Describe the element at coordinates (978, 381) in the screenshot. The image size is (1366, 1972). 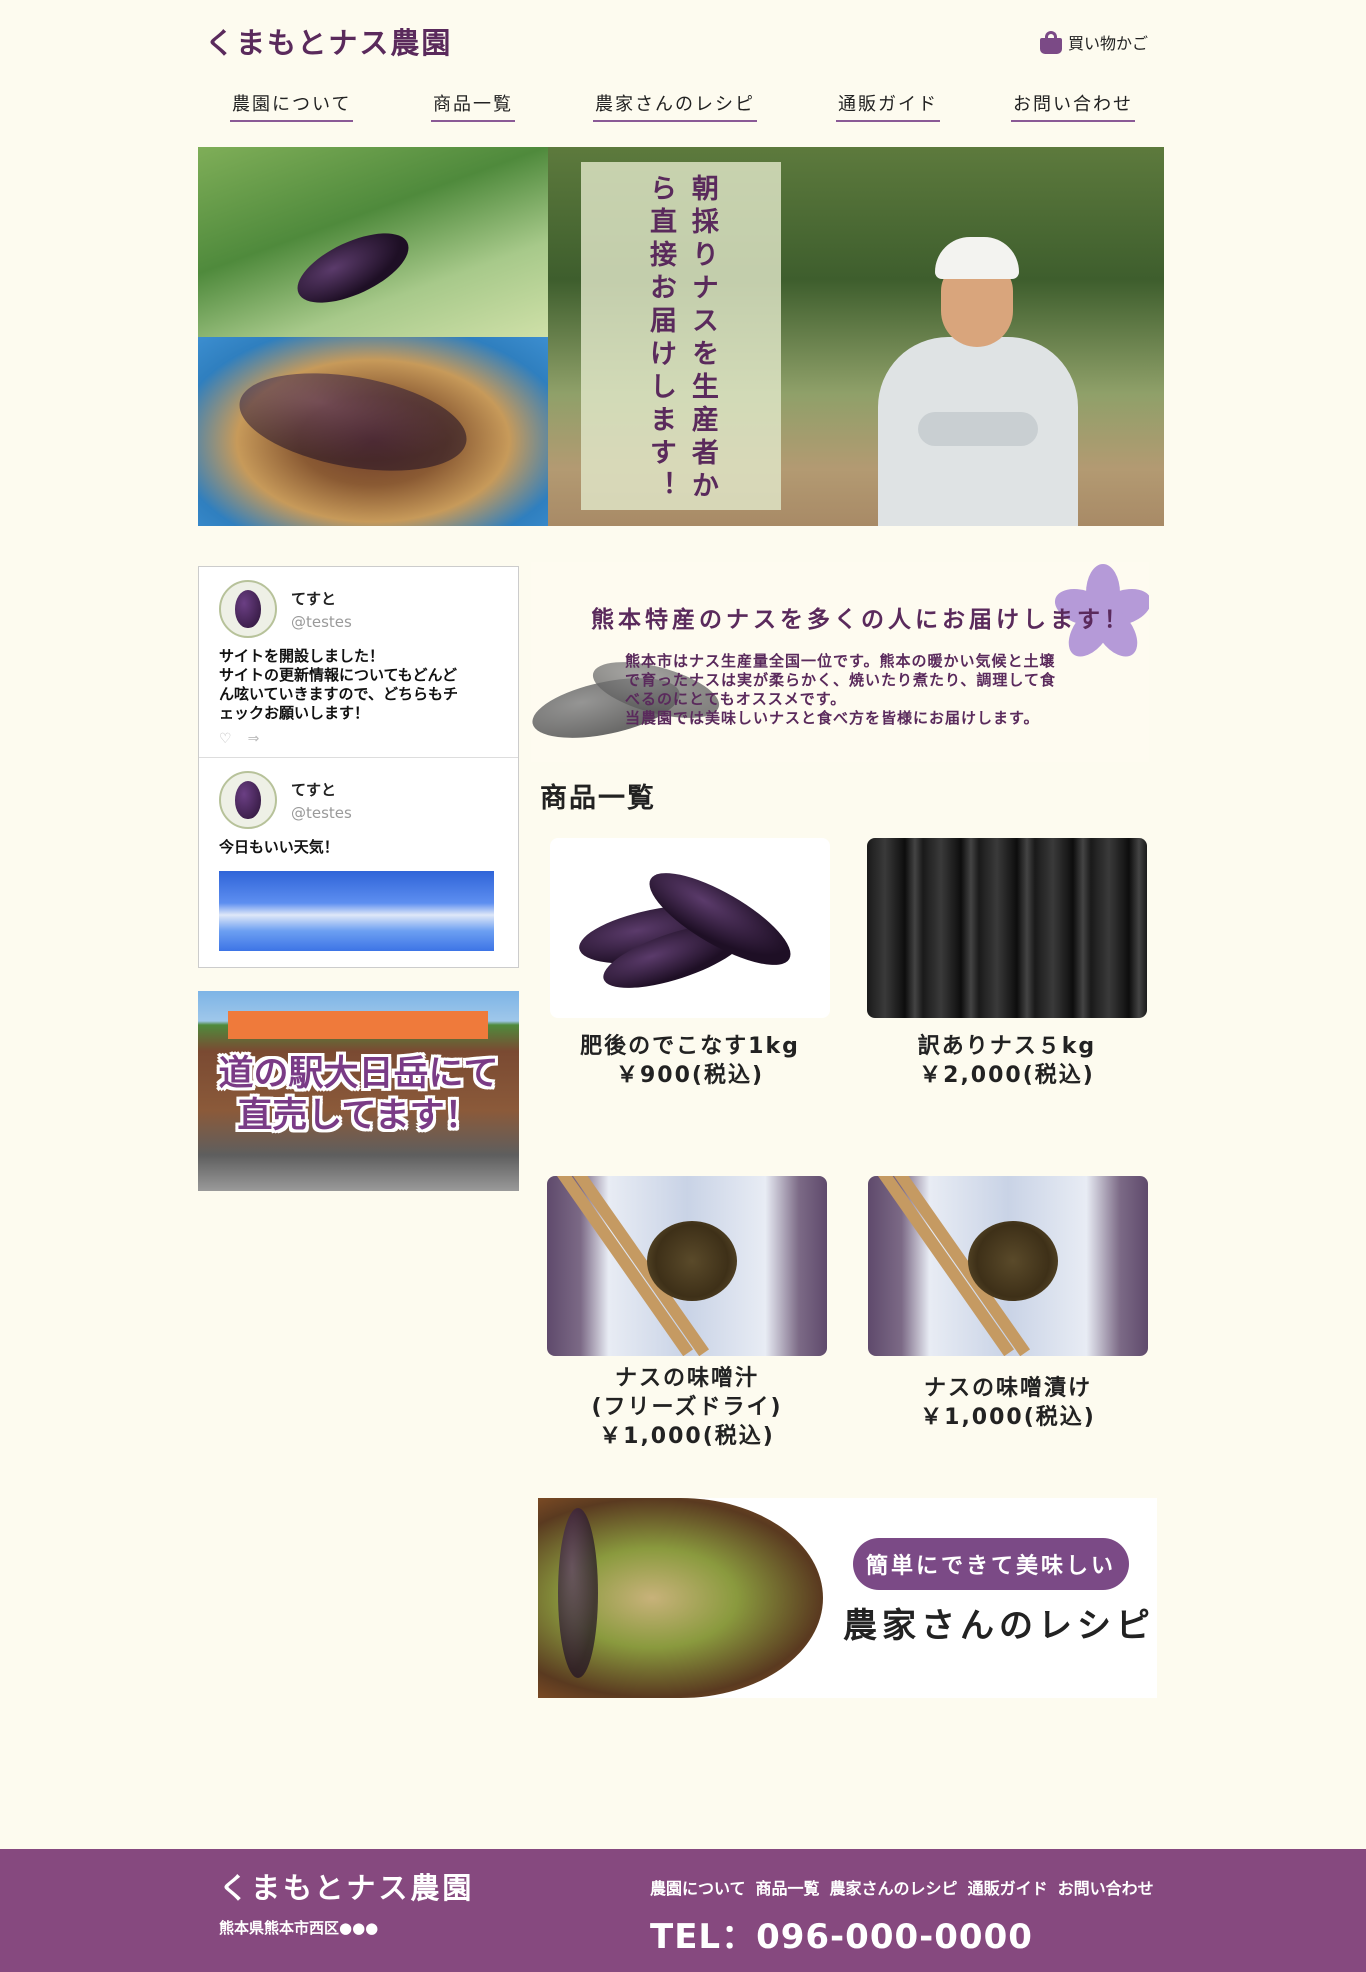
I see `farmer-figure` at that location.